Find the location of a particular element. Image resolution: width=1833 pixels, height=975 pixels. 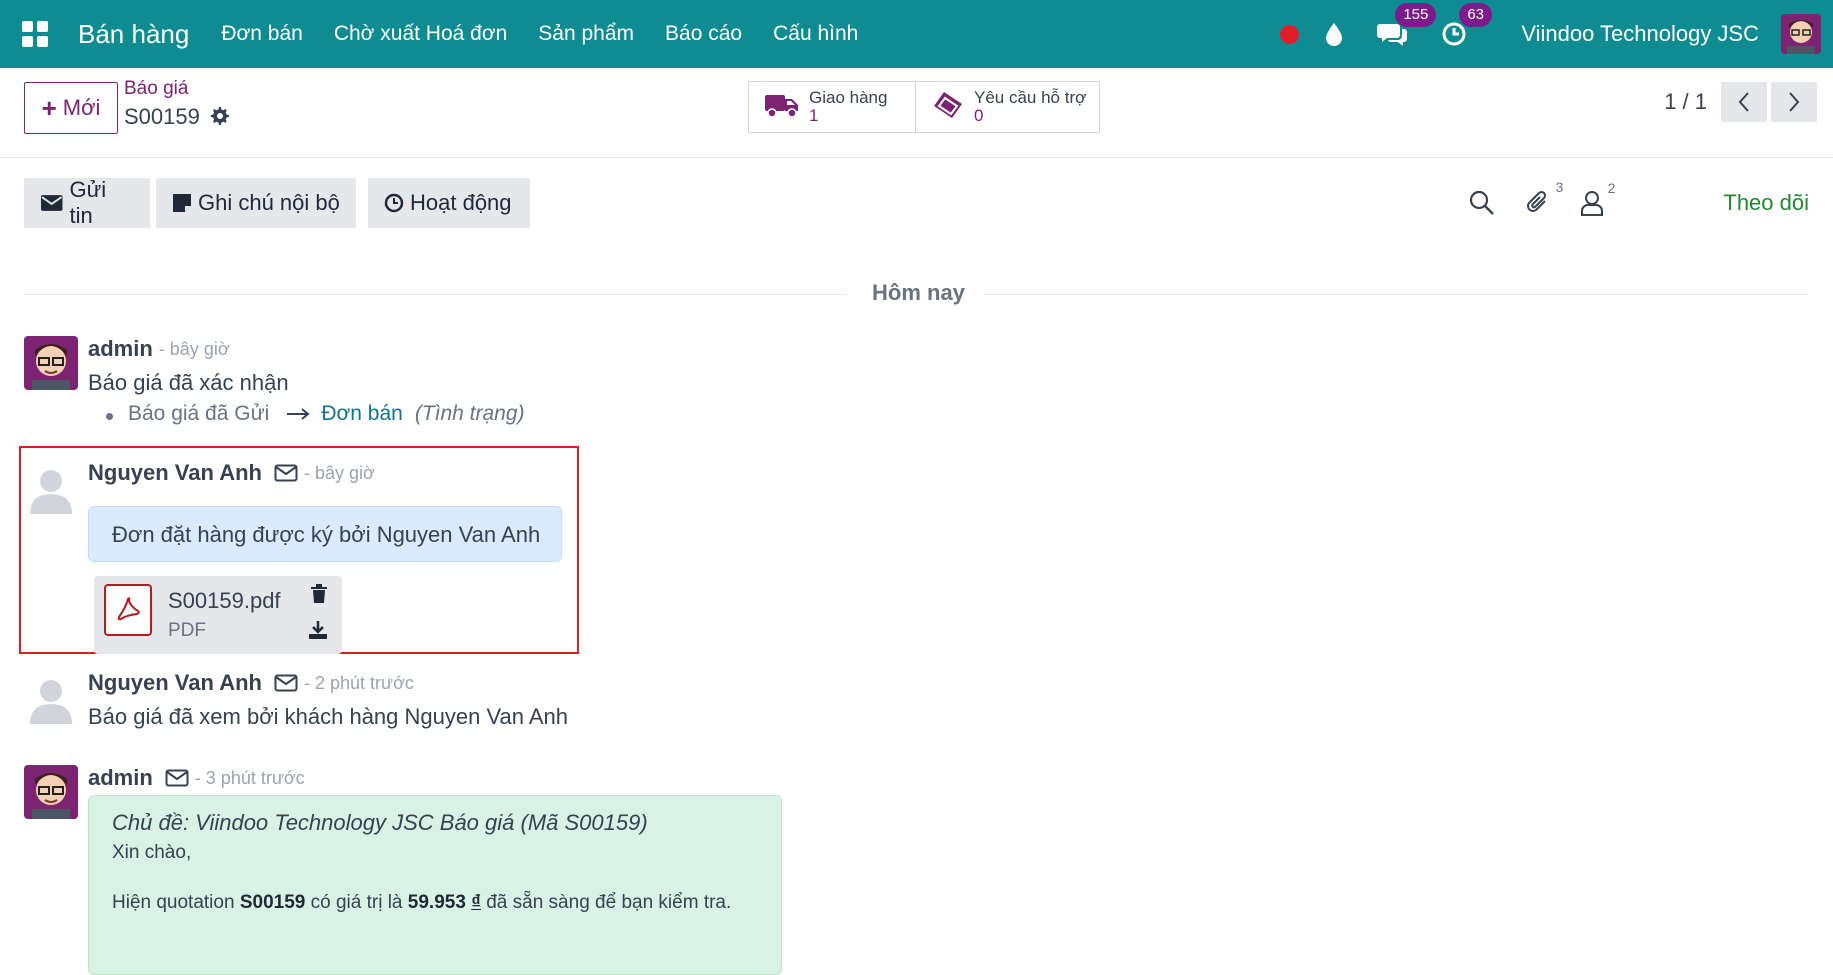

trash-icon is located at coordinates (319, 596).